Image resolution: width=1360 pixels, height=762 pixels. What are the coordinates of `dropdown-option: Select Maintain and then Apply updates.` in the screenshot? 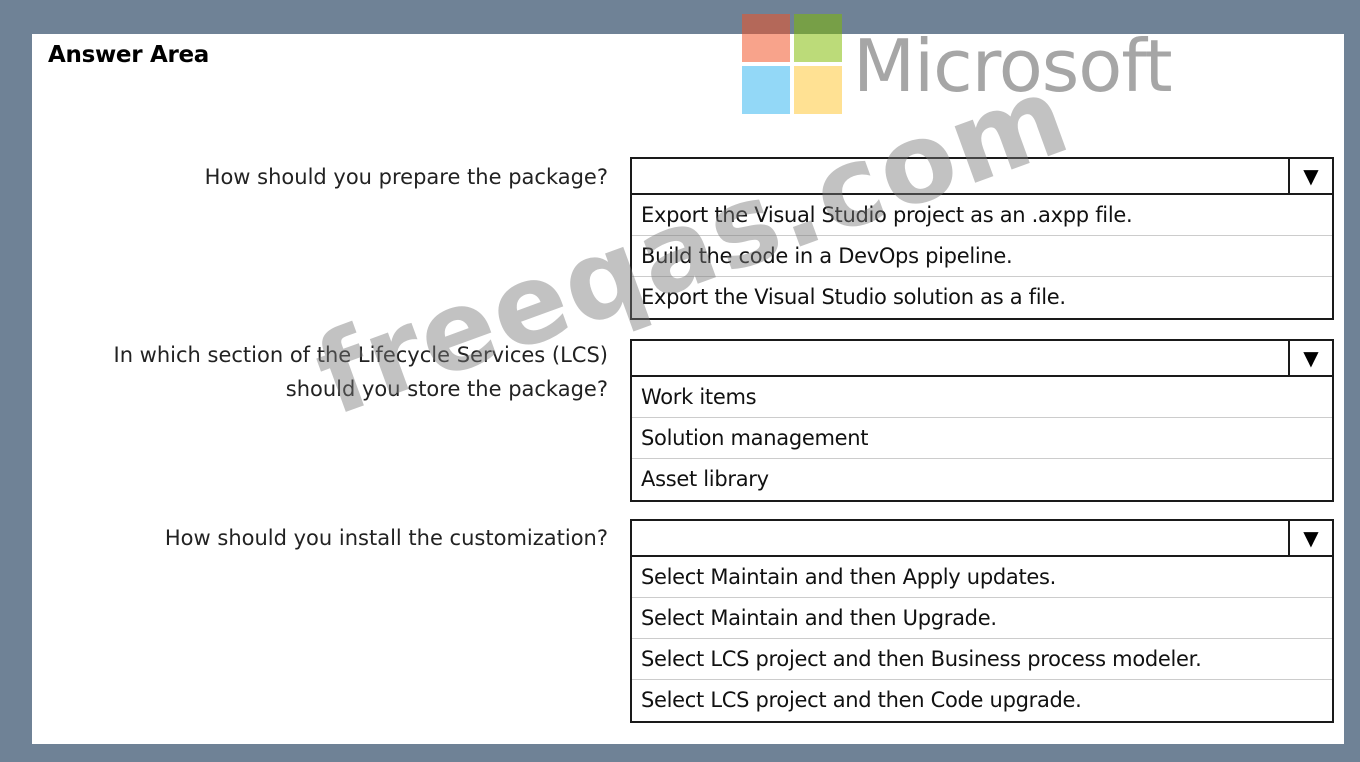 It's located at (982, 577).